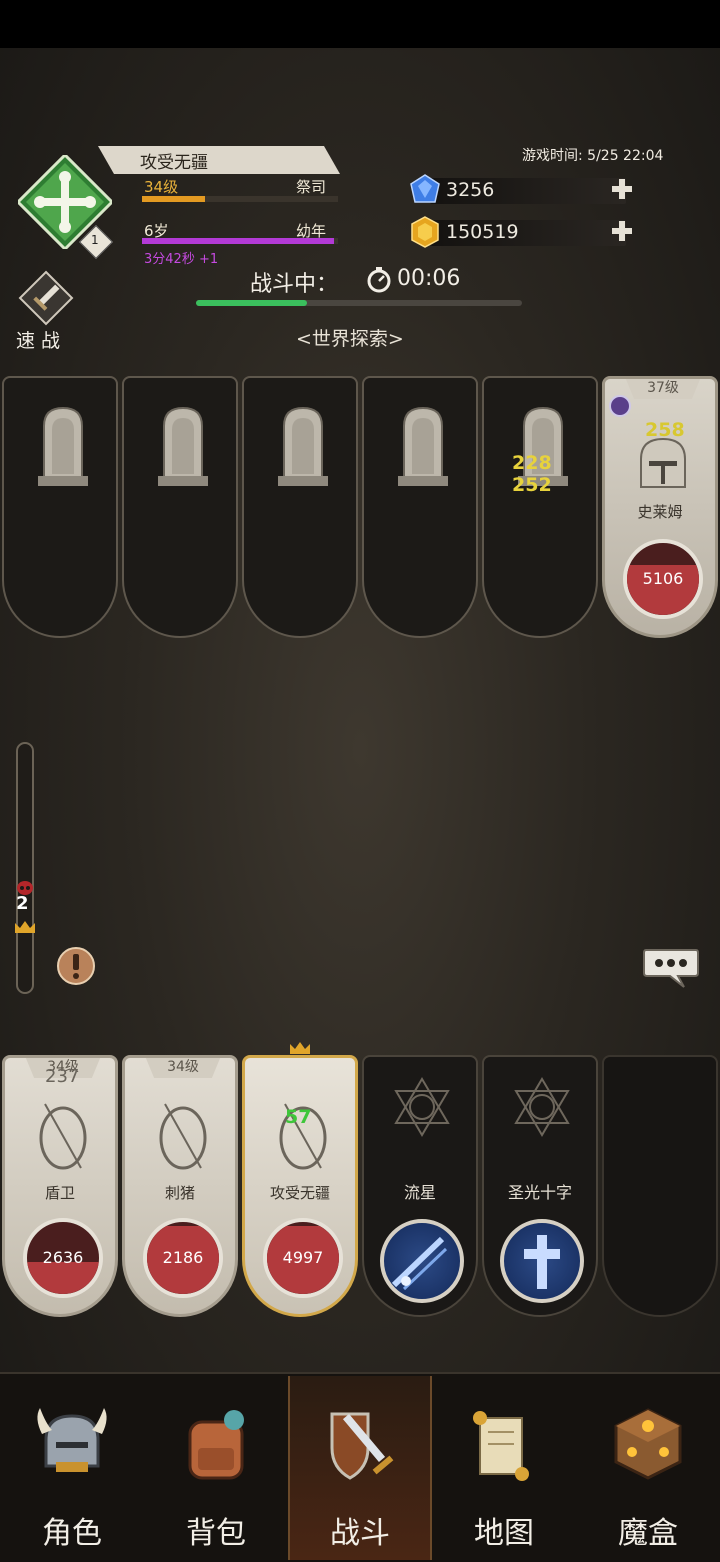 This screenshot has height=1562, width=720. I want to click on quick-battle-label: 速 战, so click(38, 341).